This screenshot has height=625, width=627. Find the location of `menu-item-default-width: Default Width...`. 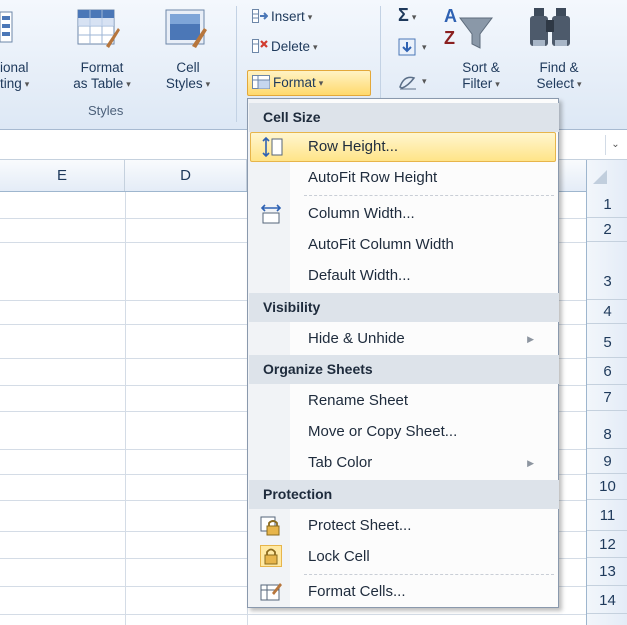

menu-item-default-width: Default Width... is located at coordinates (403, 276).